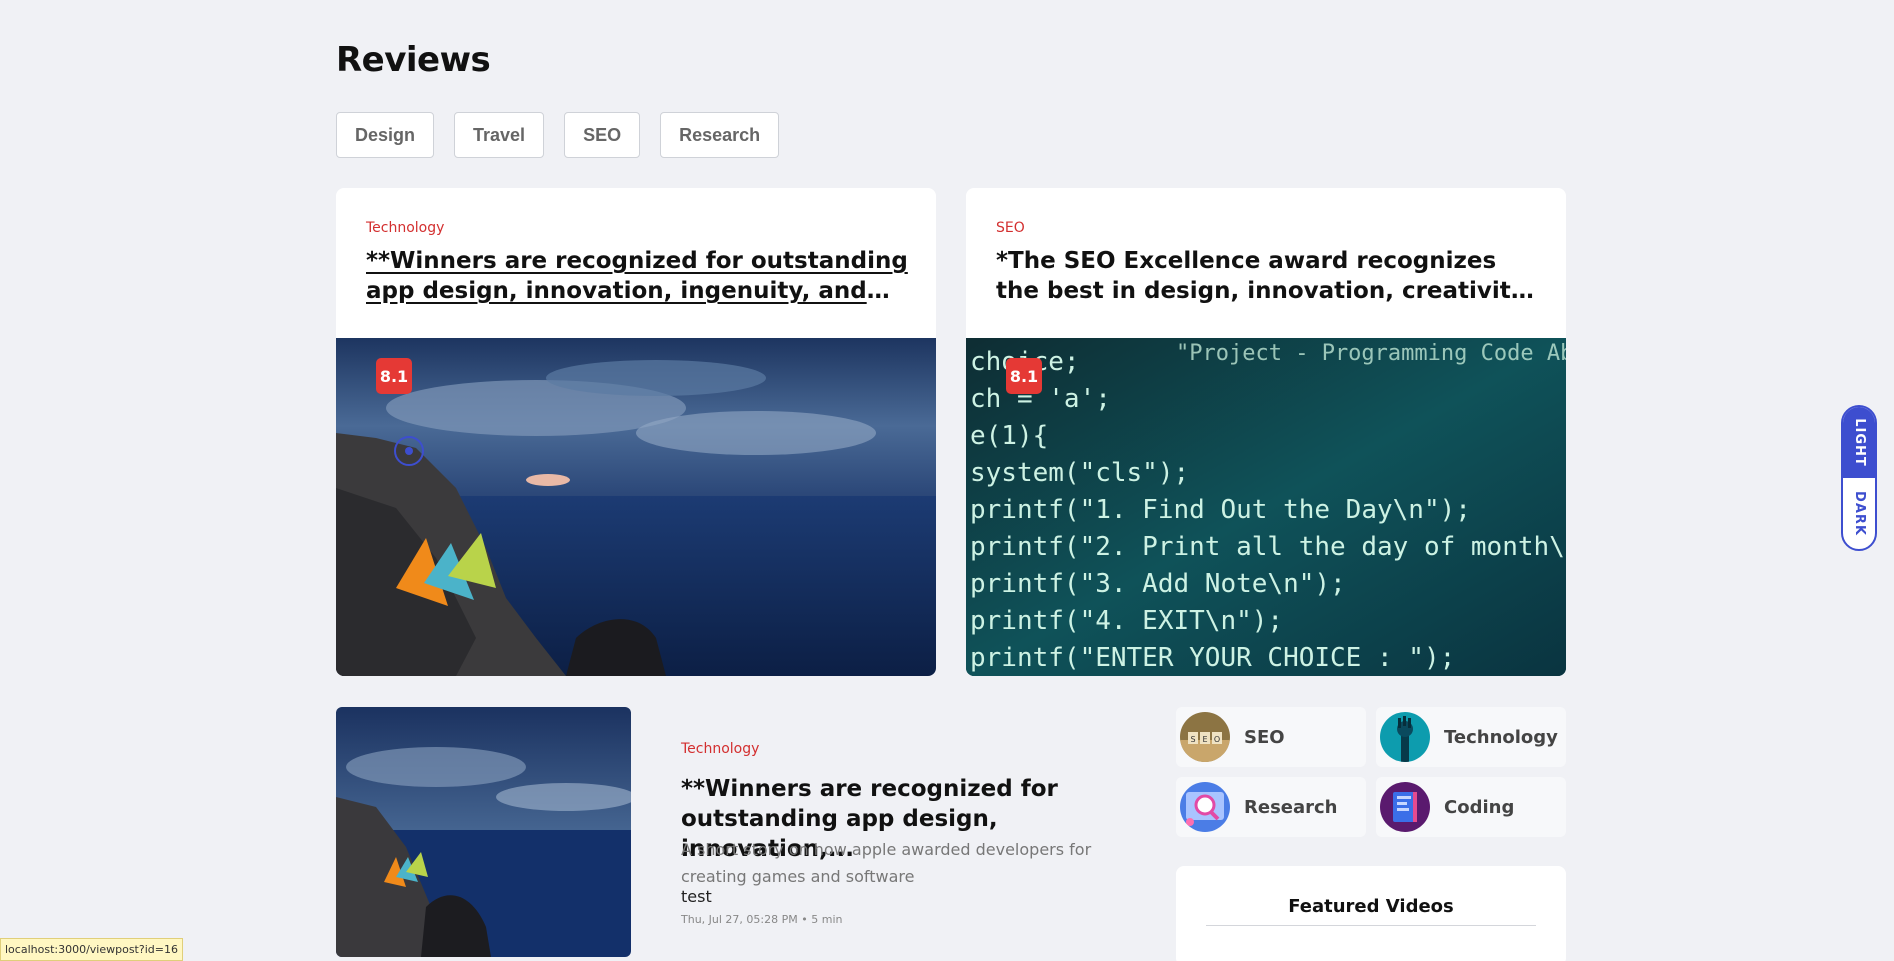 Image resolution: width=1894 pixels, height=961 pixels. I want to click on code-header: "Project - Programming Code Abstract, so click(1371, 353).